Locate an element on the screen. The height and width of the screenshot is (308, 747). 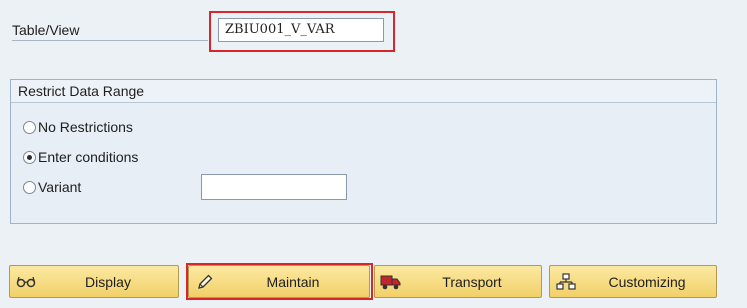
variant-input is located at coordinates (274, 187).